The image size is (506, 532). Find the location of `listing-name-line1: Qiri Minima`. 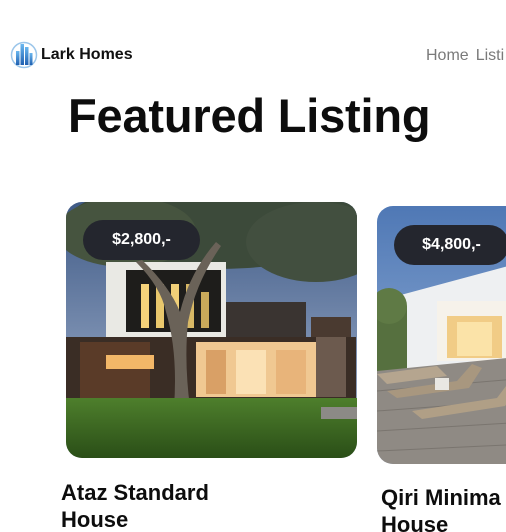

listing-name-line1: Qiri Minima is located at coordinates (441, 497).